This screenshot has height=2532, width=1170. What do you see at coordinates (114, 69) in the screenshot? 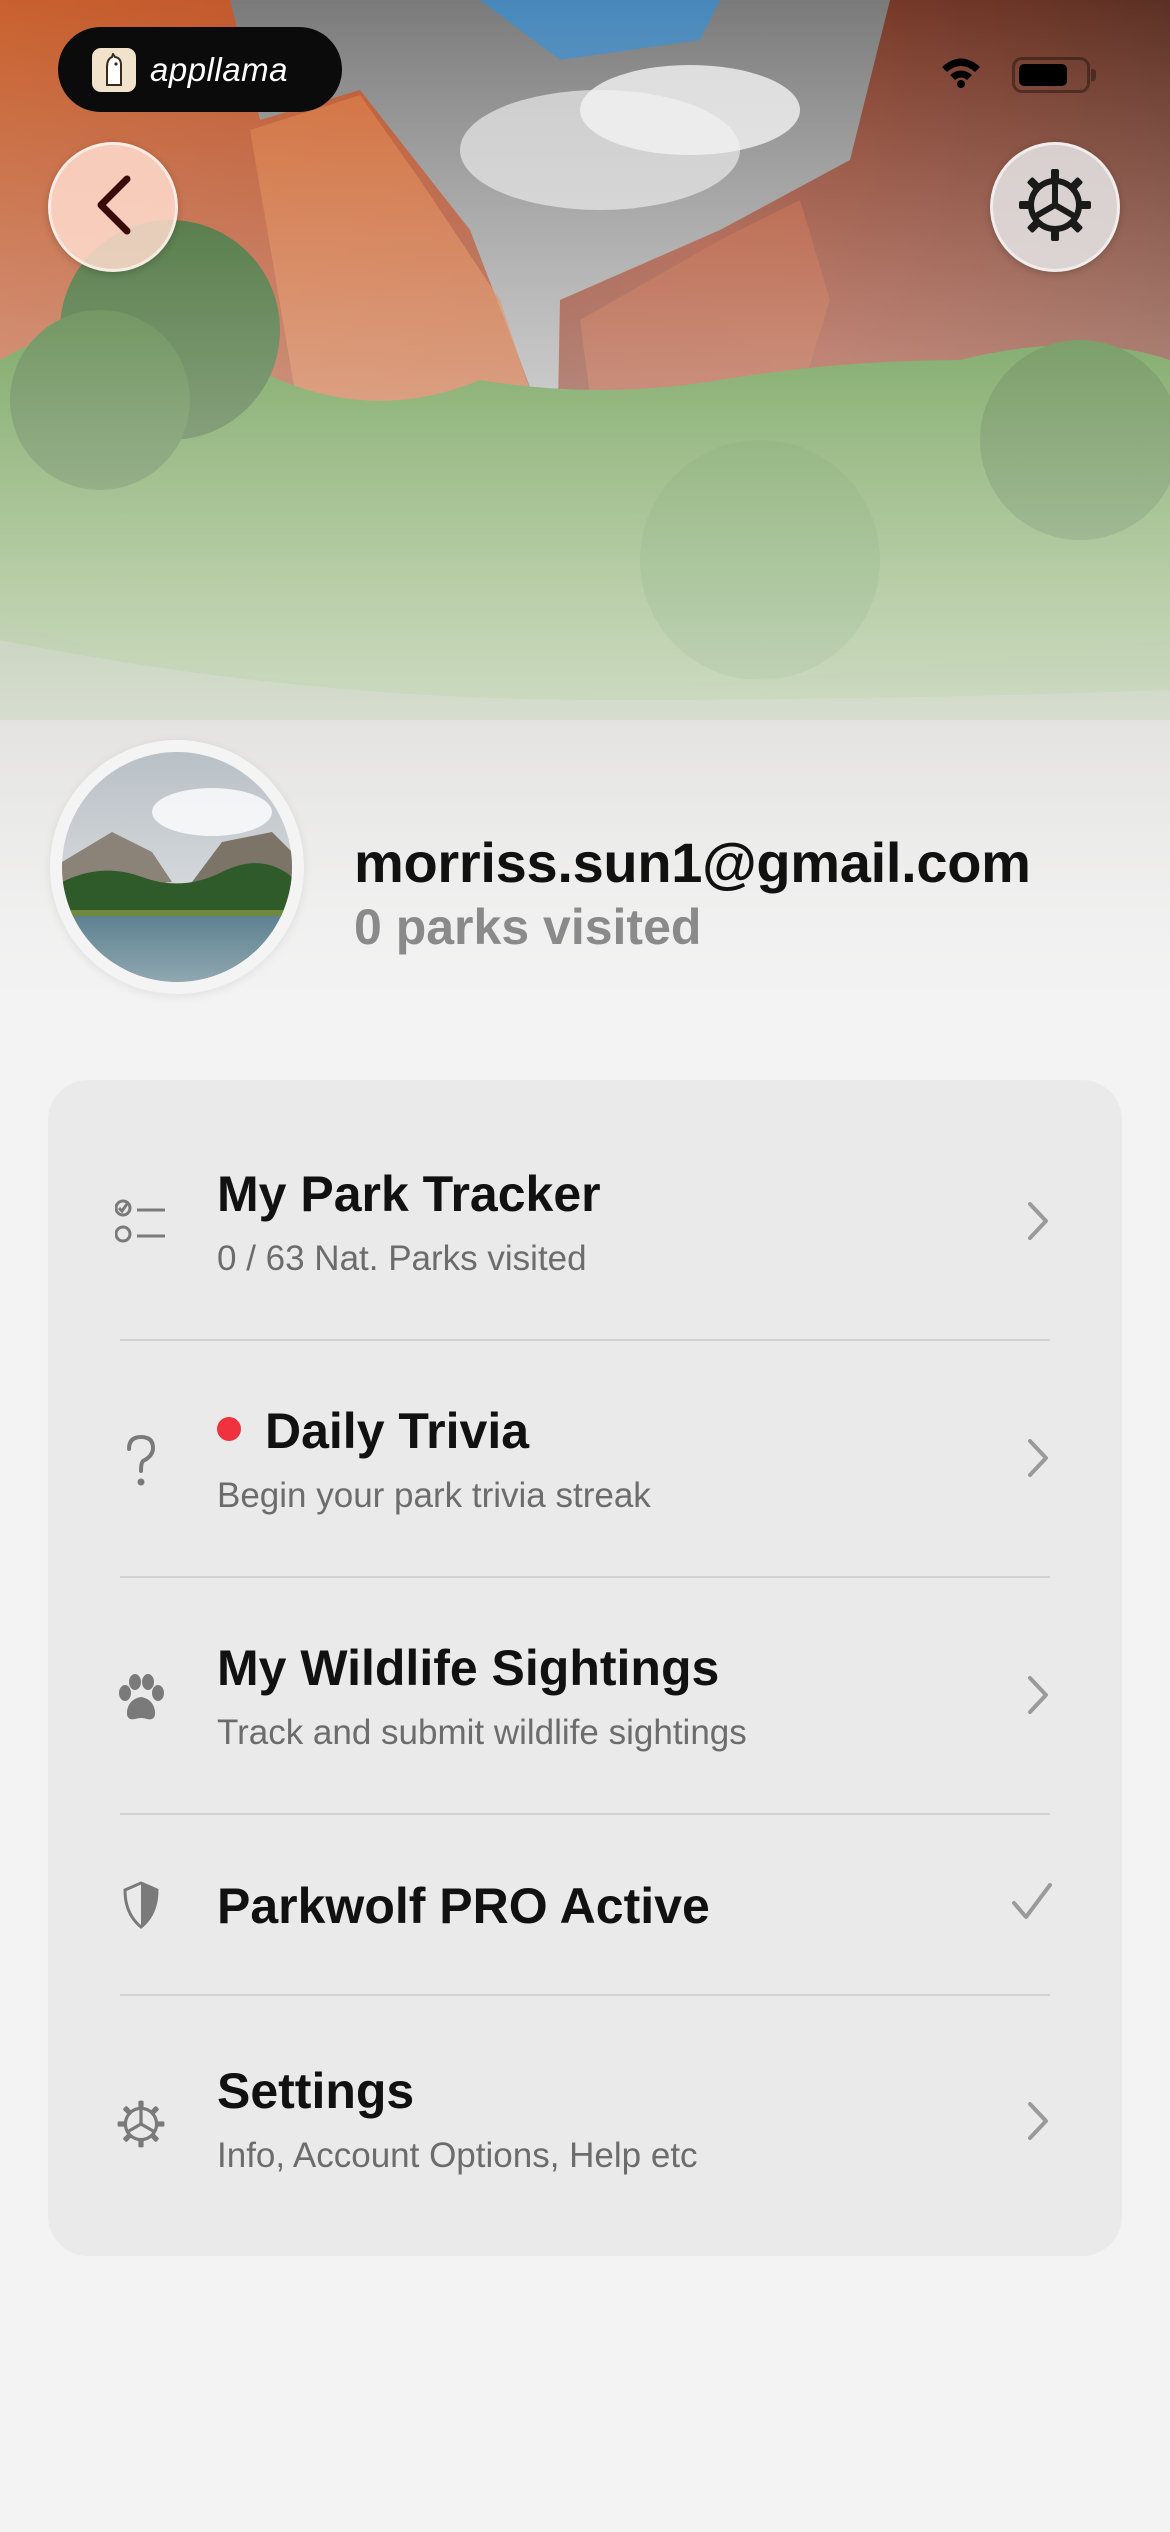
I see `llama-logo-icon` at bounding box center [114, 69].